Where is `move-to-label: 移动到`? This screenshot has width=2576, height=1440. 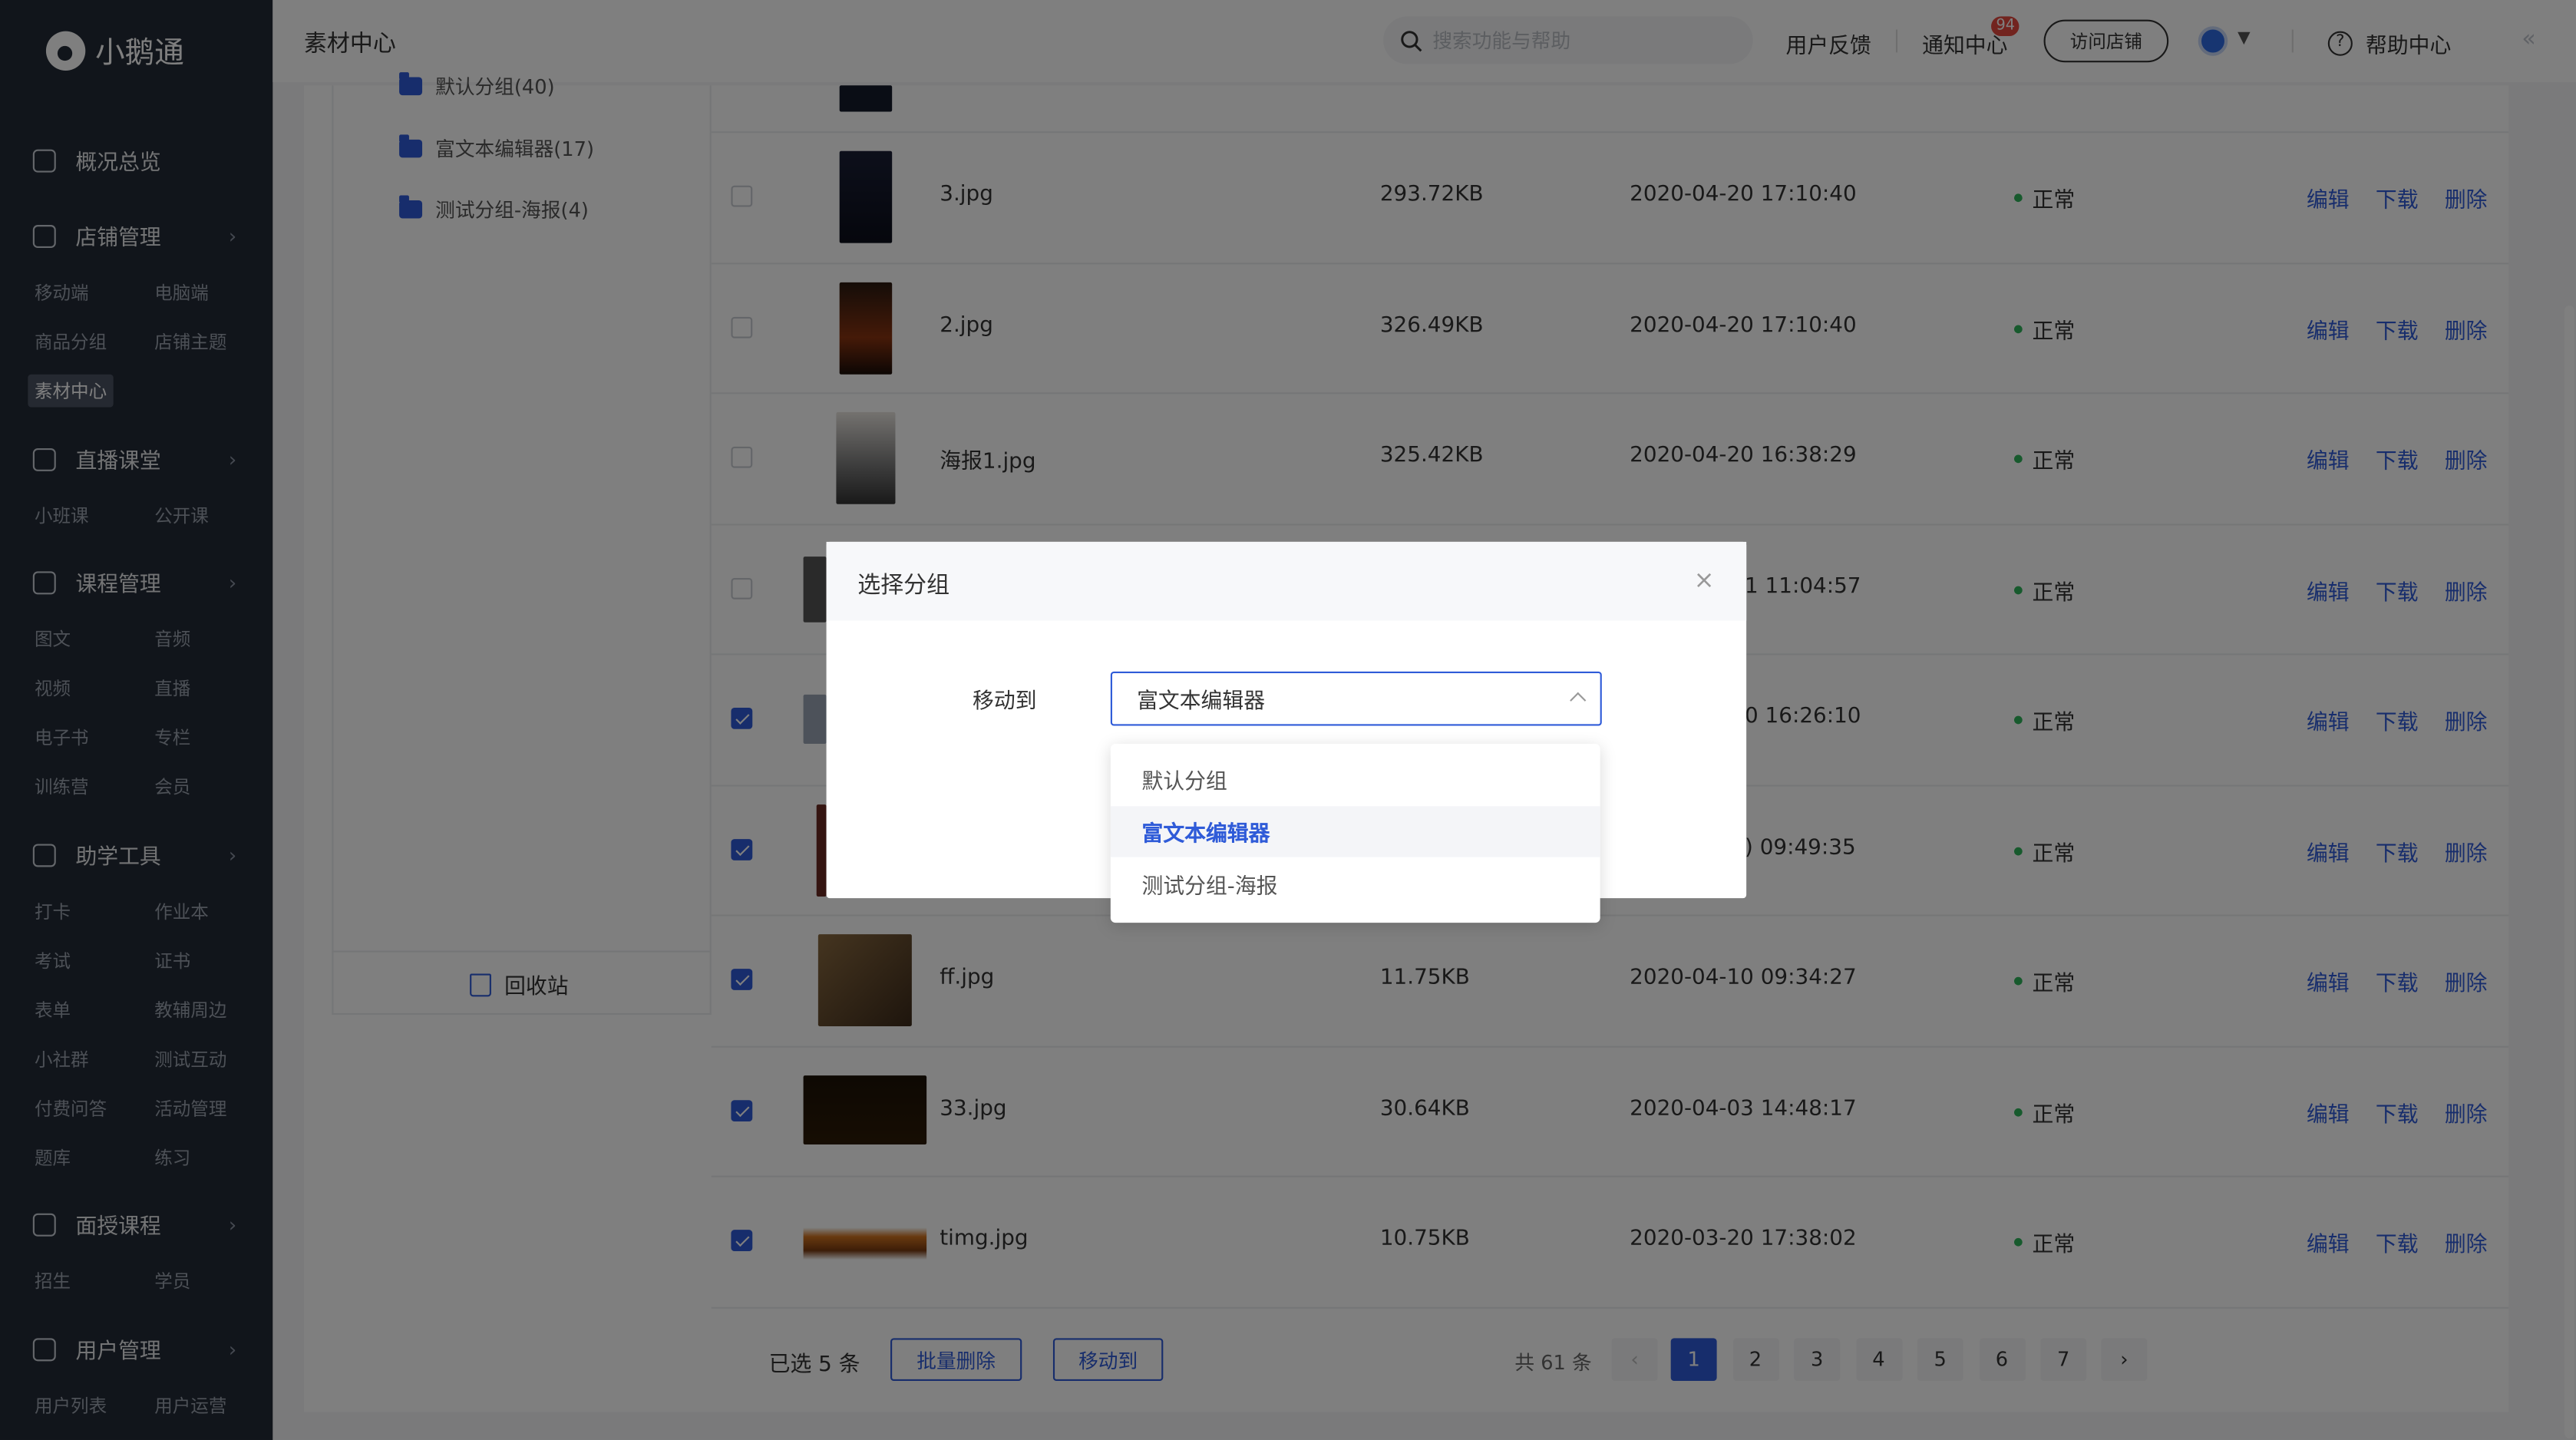 move-to-label: 移动到 is located at coordinates (1005, 702).